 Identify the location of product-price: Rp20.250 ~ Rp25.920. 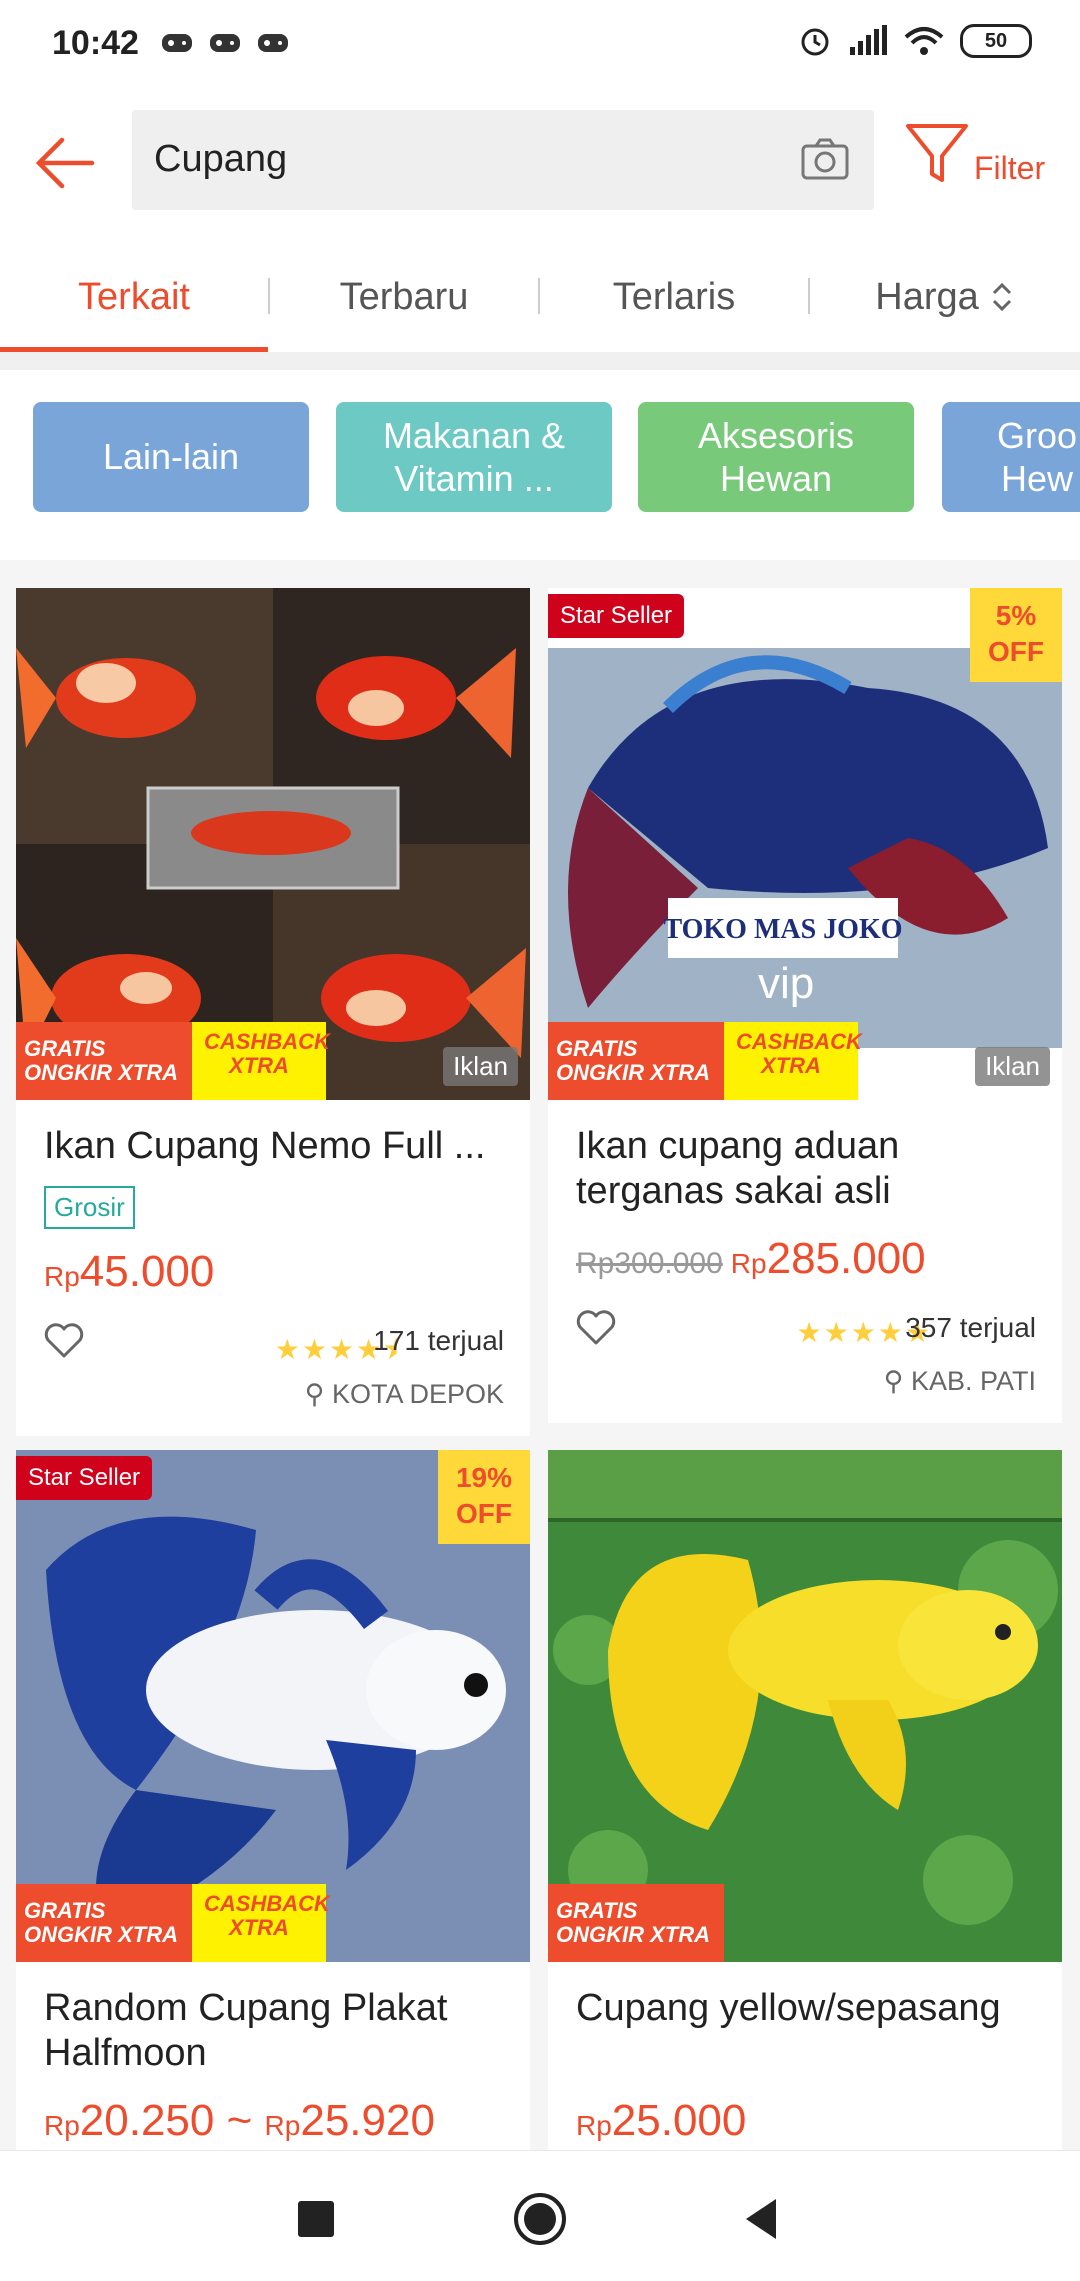
(273, 2112).